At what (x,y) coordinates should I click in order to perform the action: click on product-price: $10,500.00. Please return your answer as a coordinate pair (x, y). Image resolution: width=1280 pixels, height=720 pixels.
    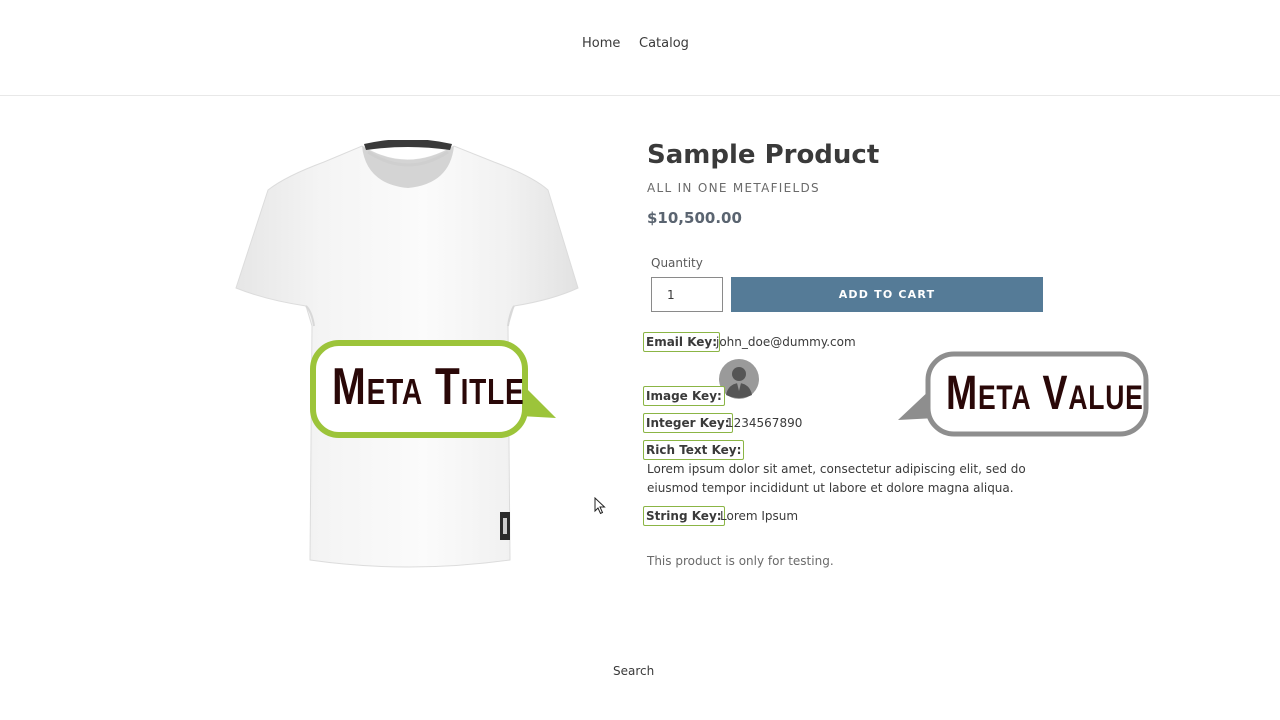
    Looking at the image, I should click on (694, 218).